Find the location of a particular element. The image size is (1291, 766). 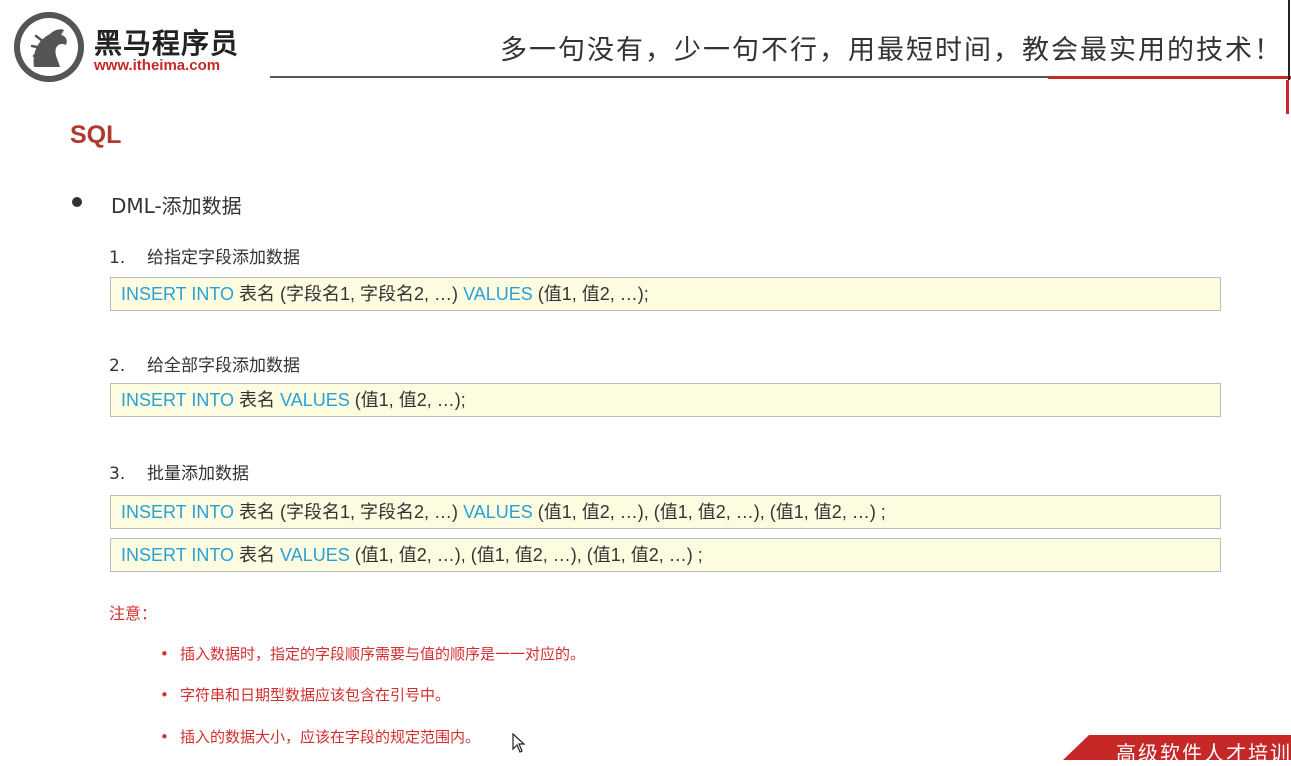

page-title: SQL is located at coordinates (96, 135).